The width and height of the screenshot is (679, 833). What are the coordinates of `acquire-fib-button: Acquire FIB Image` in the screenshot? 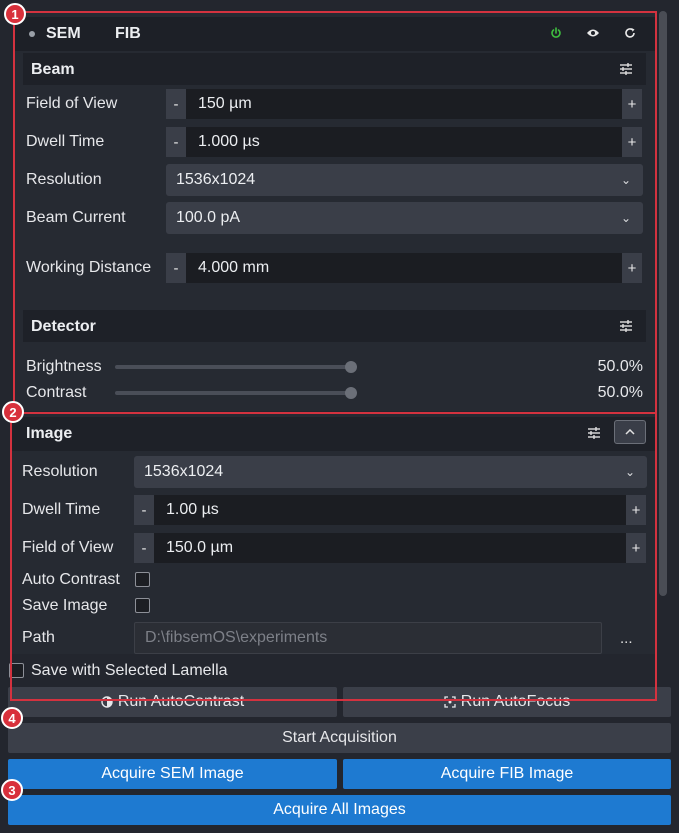 It's located at (507, 774).